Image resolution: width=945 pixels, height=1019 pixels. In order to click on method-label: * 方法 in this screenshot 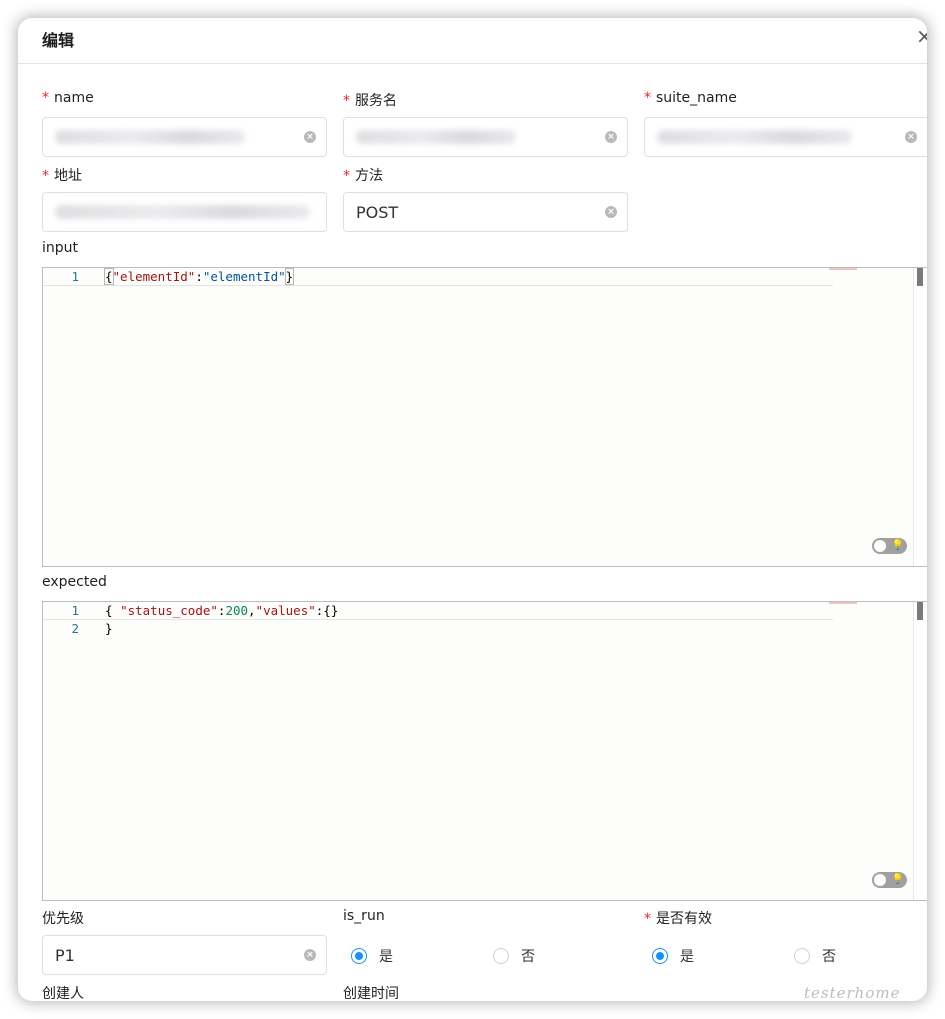, I will do `click(363, 175)`.